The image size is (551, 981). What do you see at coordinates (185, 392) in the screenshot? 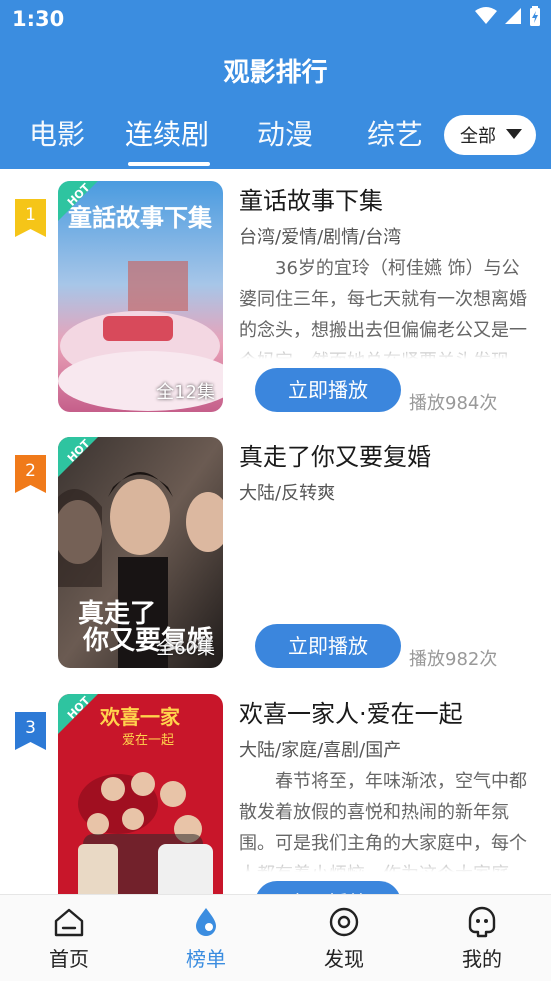
I see `episode-count: 全12集` at bounding box center [185, 392].